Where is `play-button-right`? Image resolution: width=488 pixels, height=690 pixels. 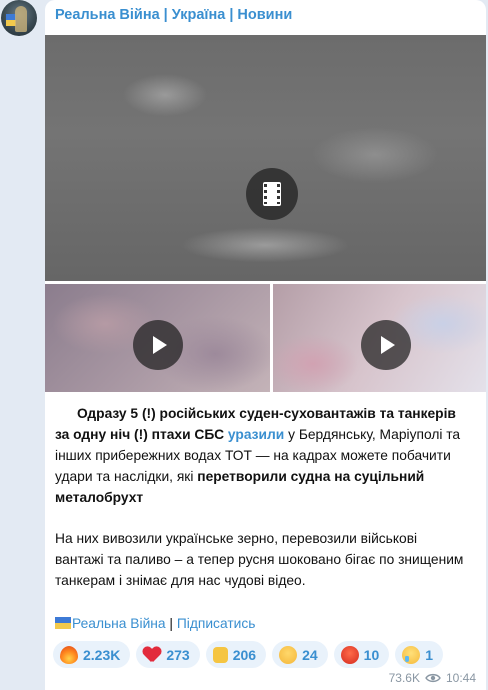
play-button-right is located at coordinates (386, 345).